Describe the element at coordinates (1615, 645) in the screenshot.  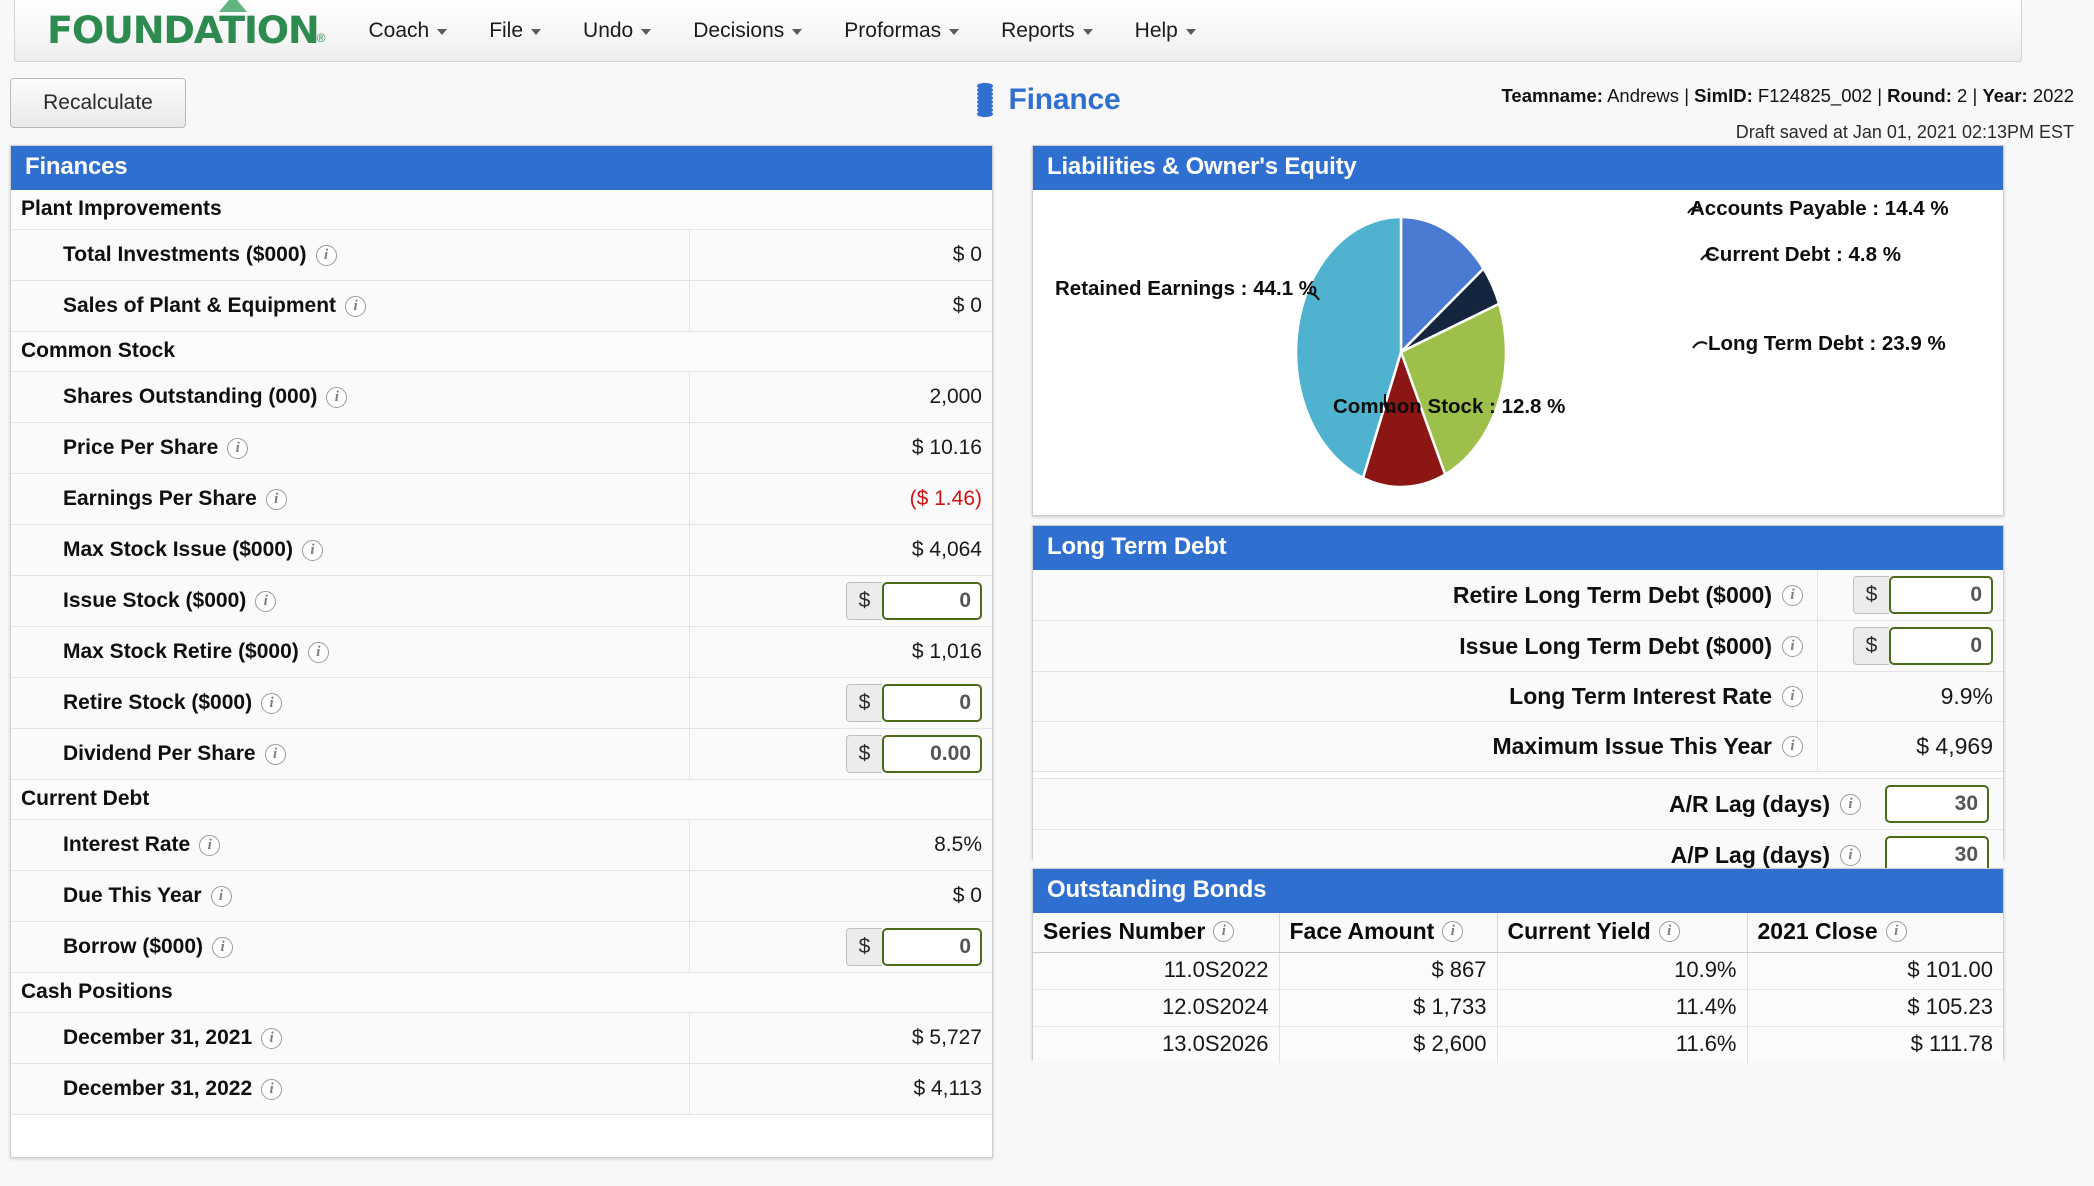
I see `long-term-debt-label-text: Issue Long Term Debt ($000)` at that location.